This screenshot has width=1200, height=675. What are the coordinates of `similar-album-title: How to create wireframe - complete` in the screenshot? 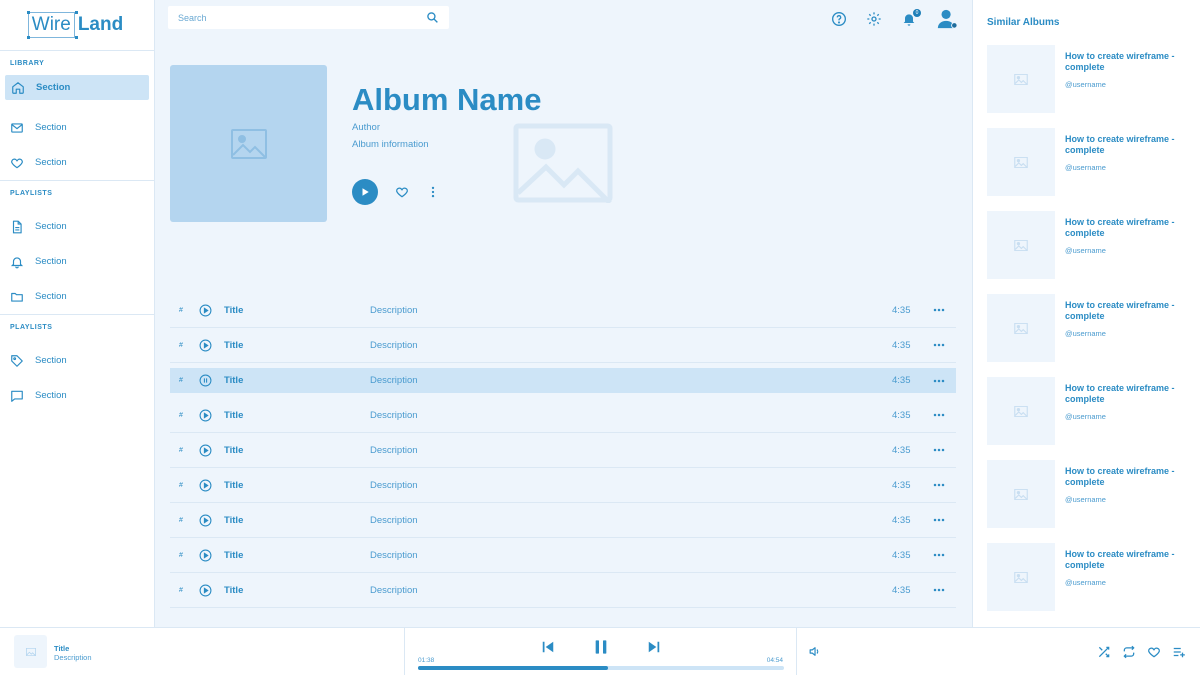 It's located at (1120, 61).